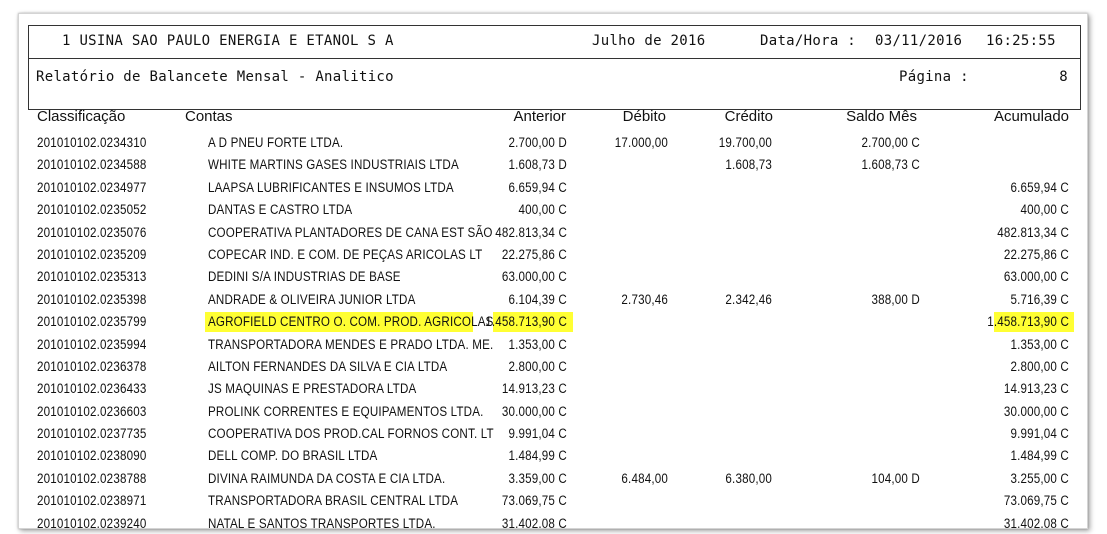 The height and width of the screenshot is (534, 1107). I want to click on cell-acumulado: 31.402,08 C, so click(1036, 522).